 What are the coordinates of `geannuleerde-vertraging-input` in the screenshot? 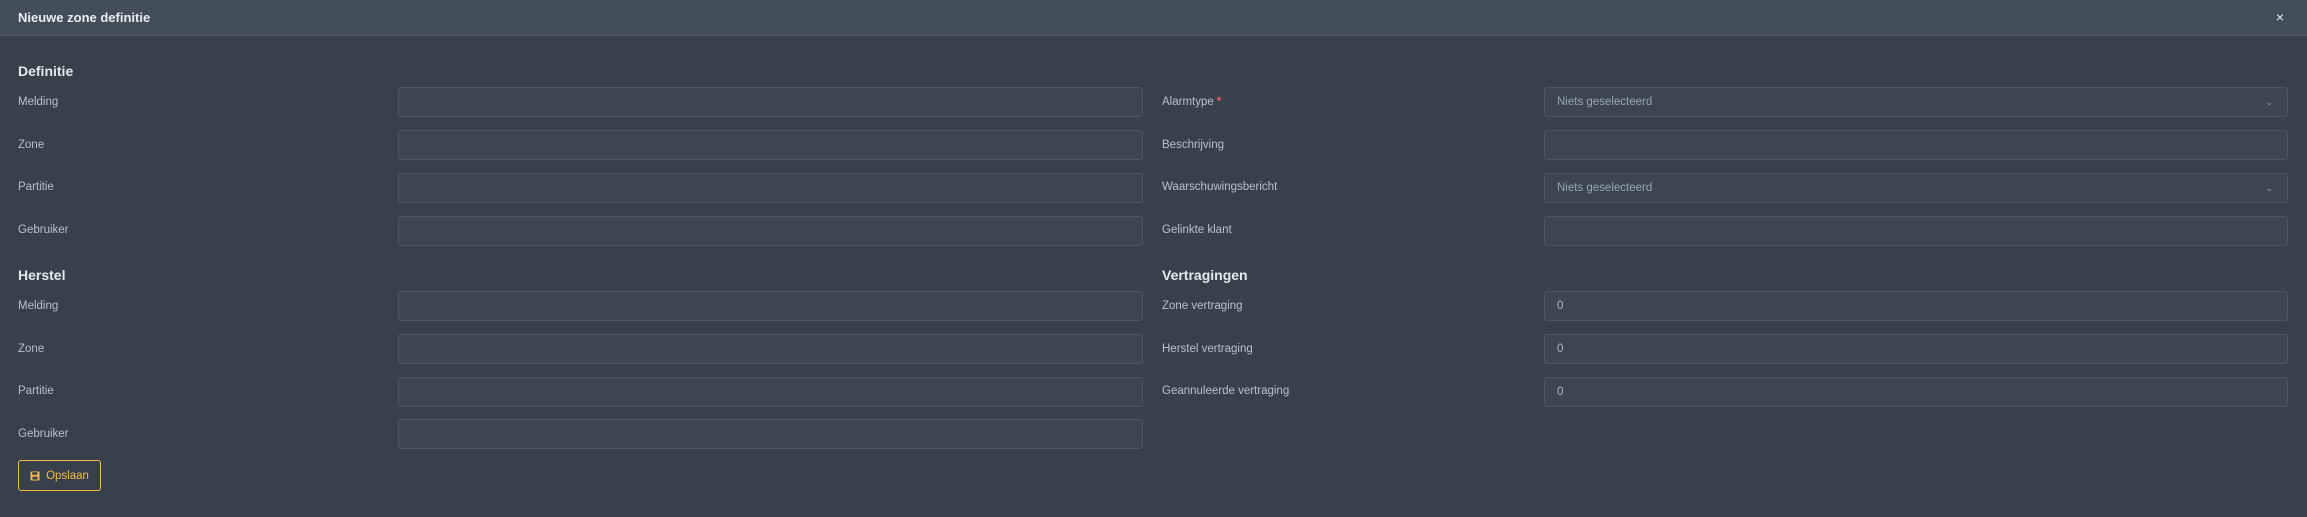 It's located at (1916, 392).